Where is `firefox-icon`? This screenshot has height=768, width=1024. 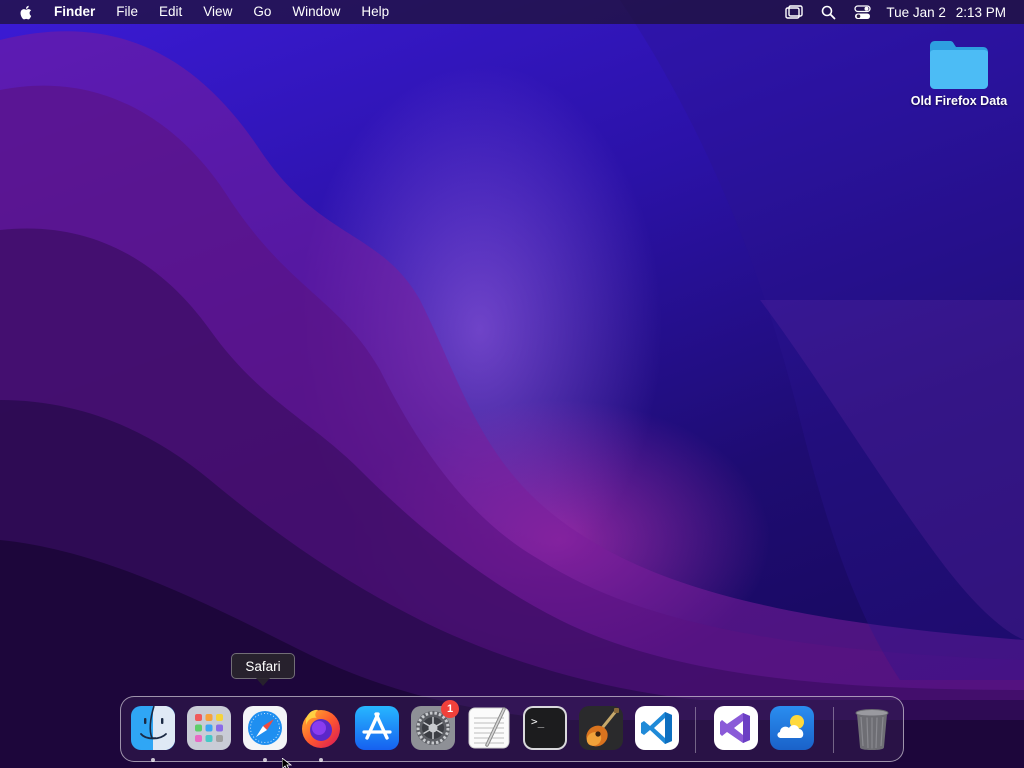
firefox-icon is located at coordinates (321, 728).